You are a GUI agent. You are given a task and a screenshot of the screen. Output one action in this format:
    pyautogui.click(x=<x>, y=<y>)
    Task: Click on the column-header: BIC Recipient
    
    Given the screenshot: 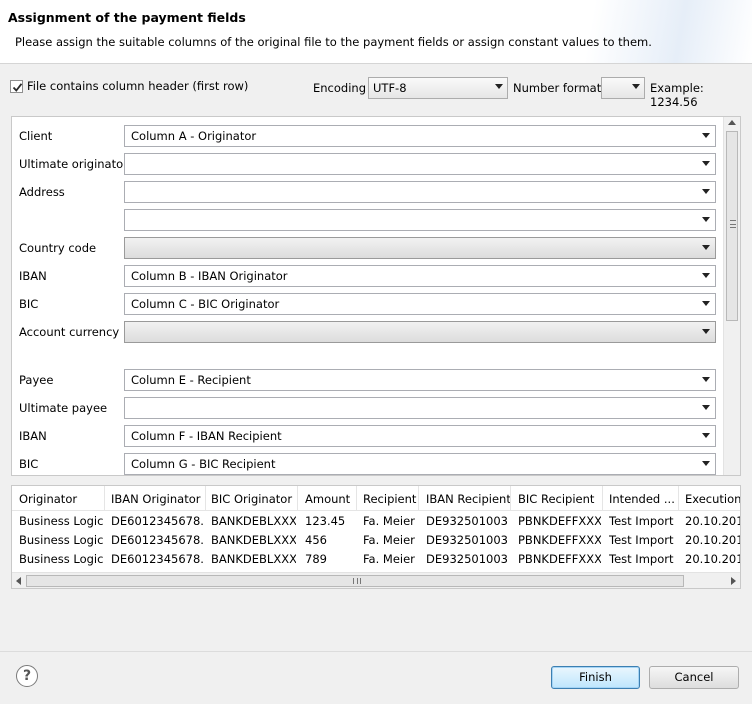 What is the action you would take?
    pyautogui.click(x=556, y=499)
    